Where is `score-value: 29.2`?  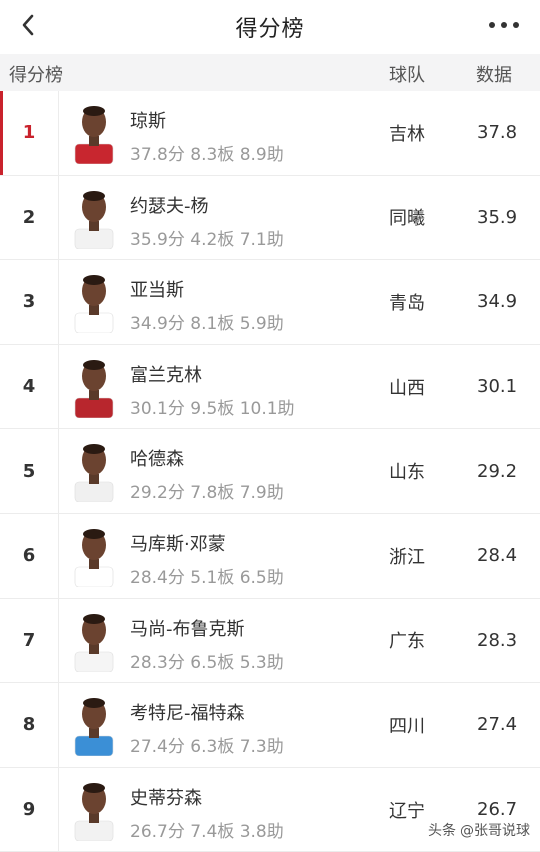
score-value: 29.2 is located at coordinates (497, 471).